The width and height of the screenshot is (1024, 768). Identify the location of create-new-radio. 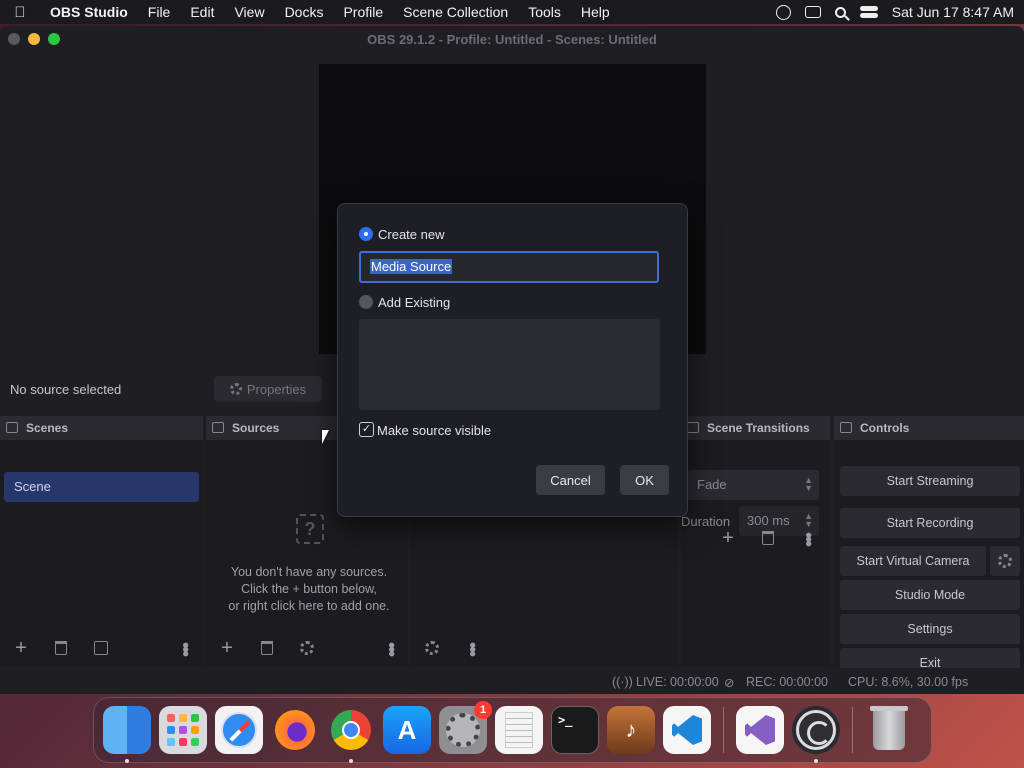
(366, 234).